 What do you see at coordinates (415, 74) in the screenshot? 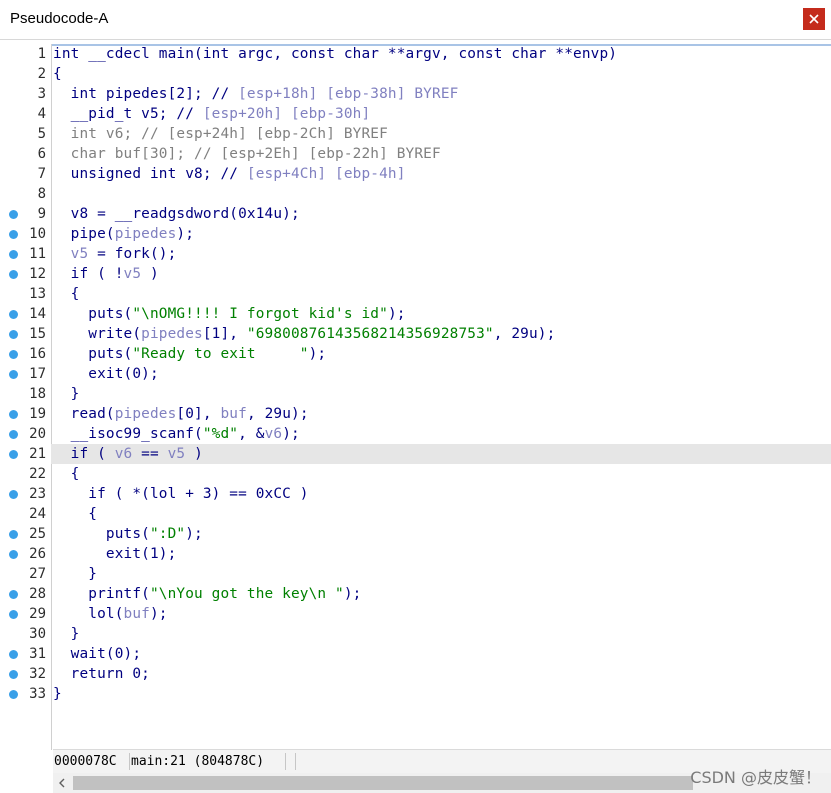
I see `code-line: 2{` at bounding box center [415, 74].